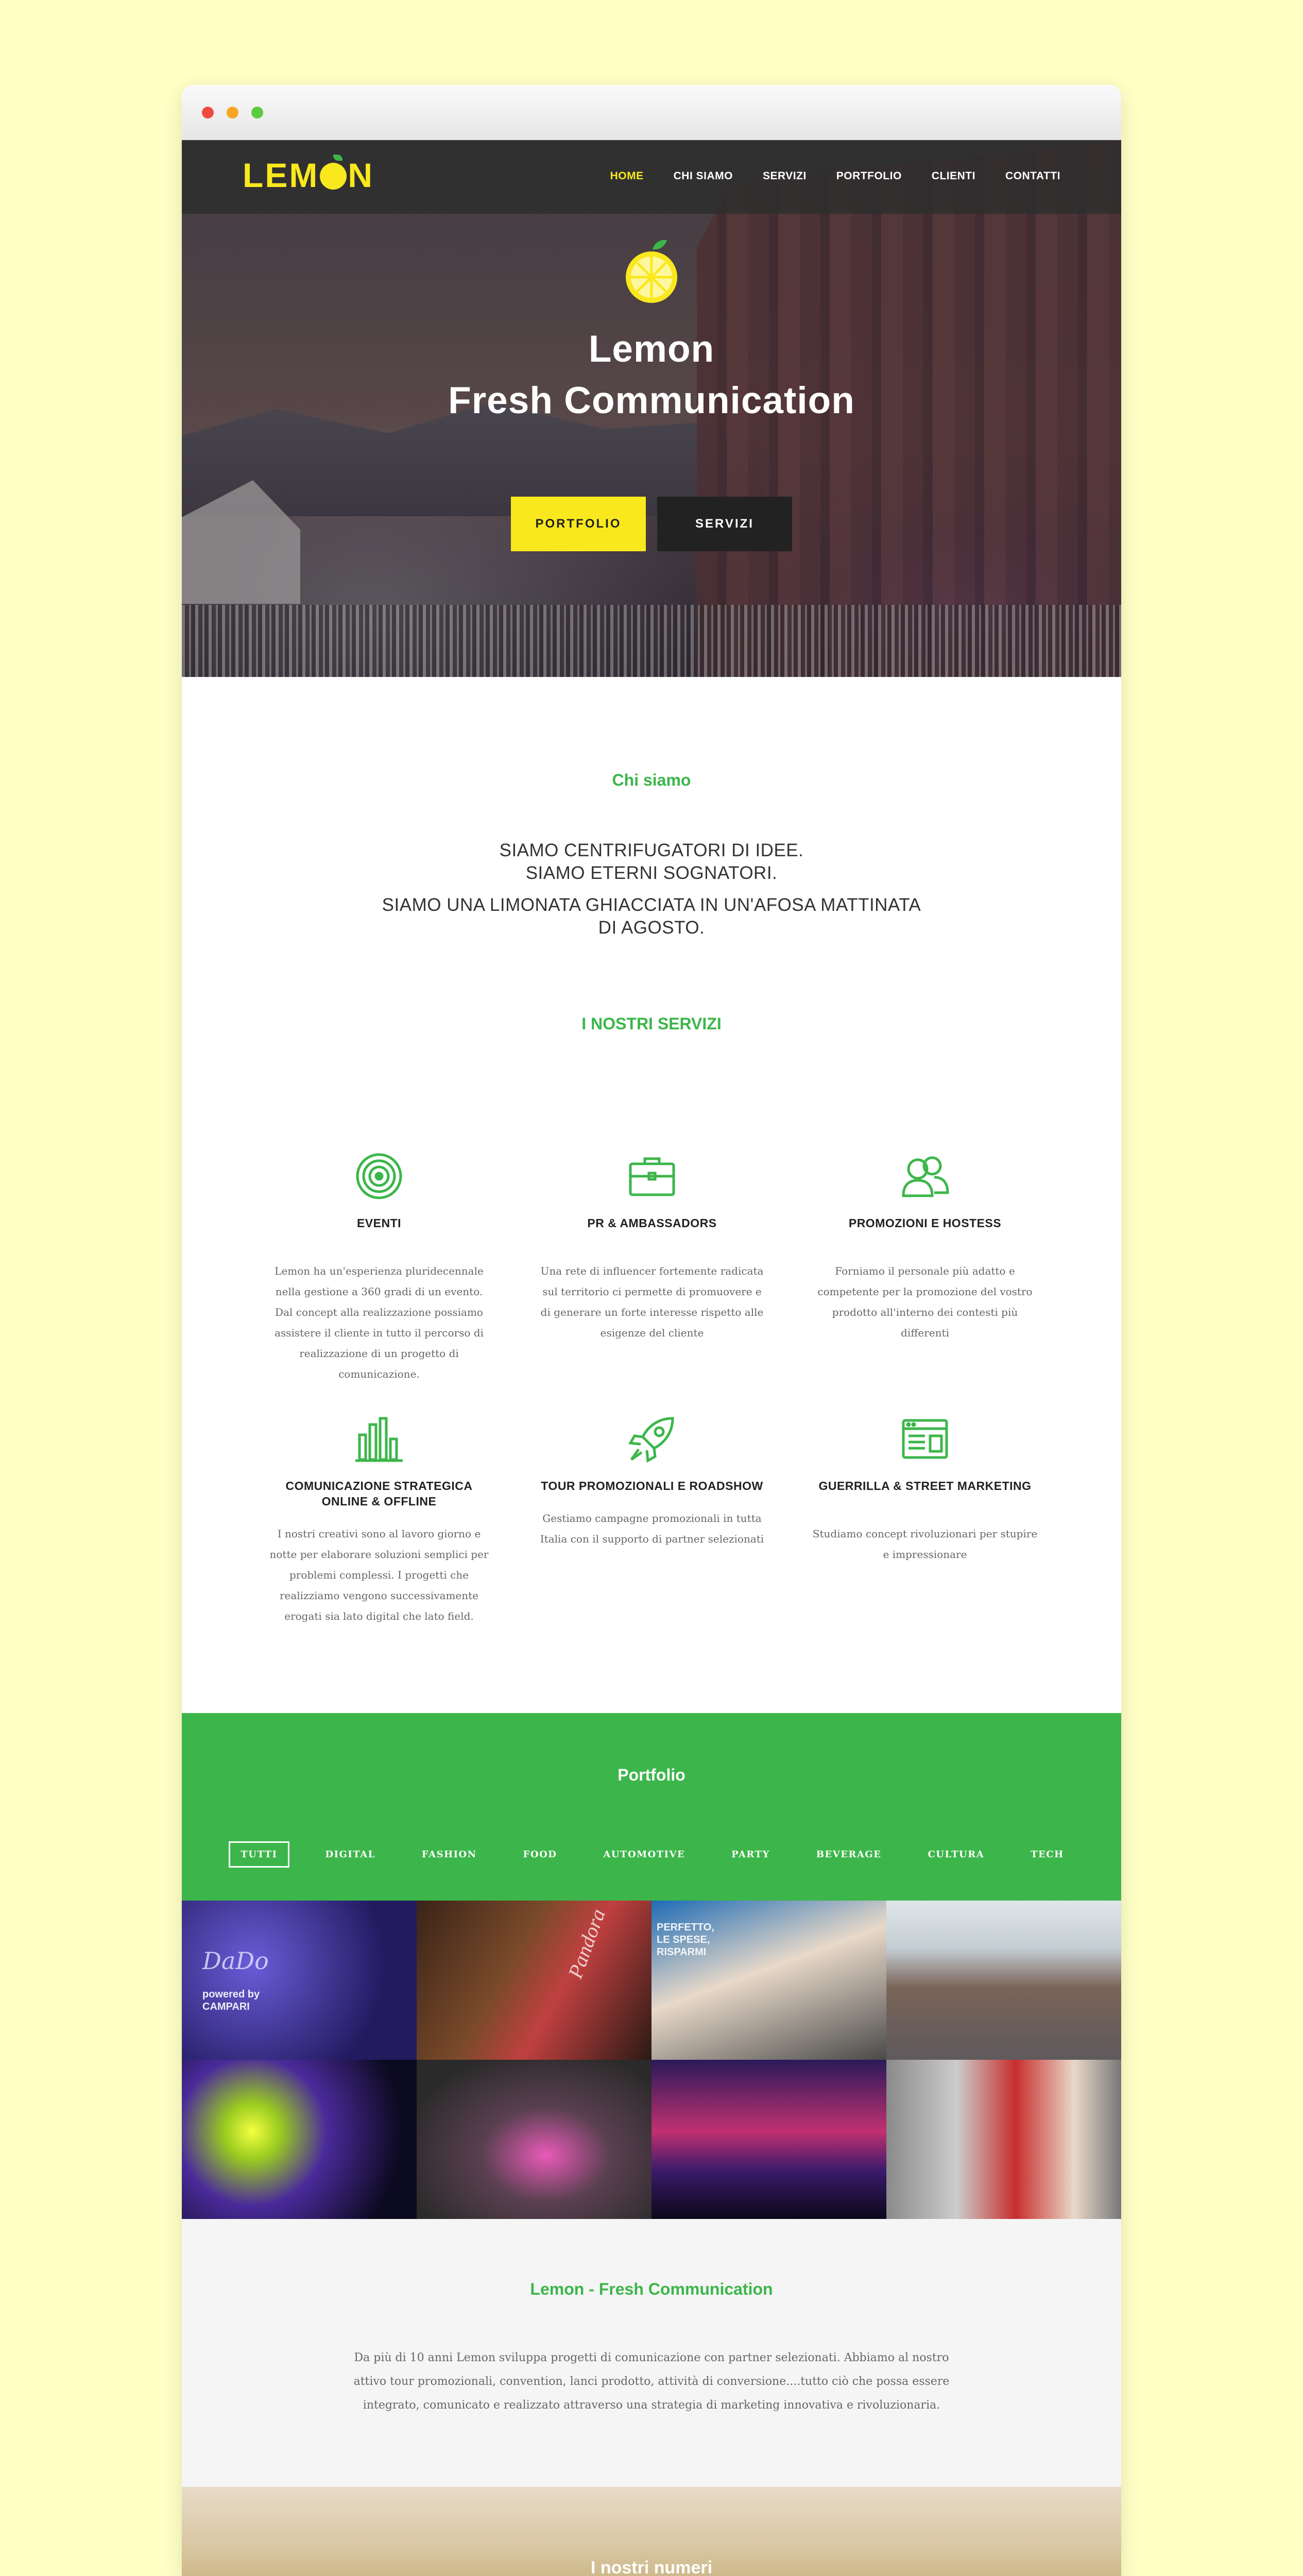 This screenshot has width=1303, height=2576. I want to click on browser-window-icon, so click(925, 1439).